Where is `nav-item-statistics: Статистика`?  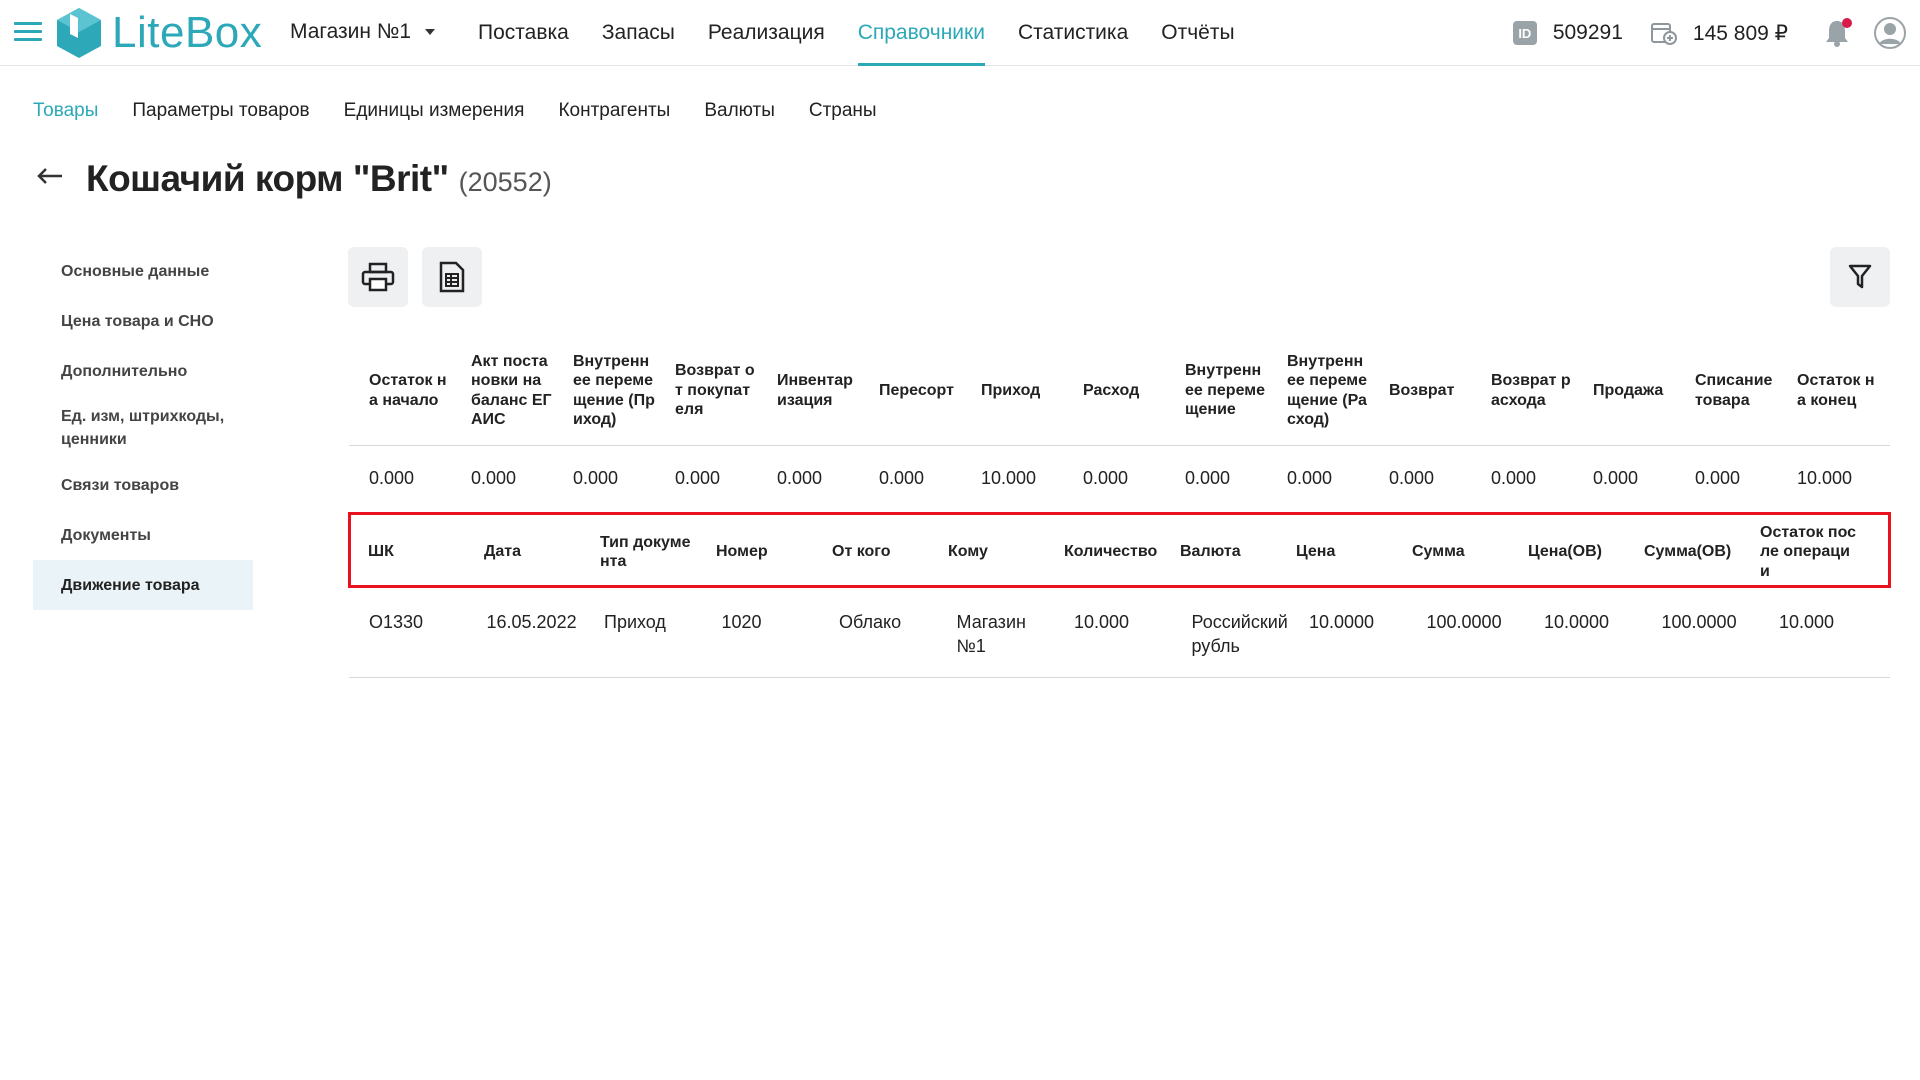 nav-item-statistics: Статистика is located at coordinates (1073, 33).